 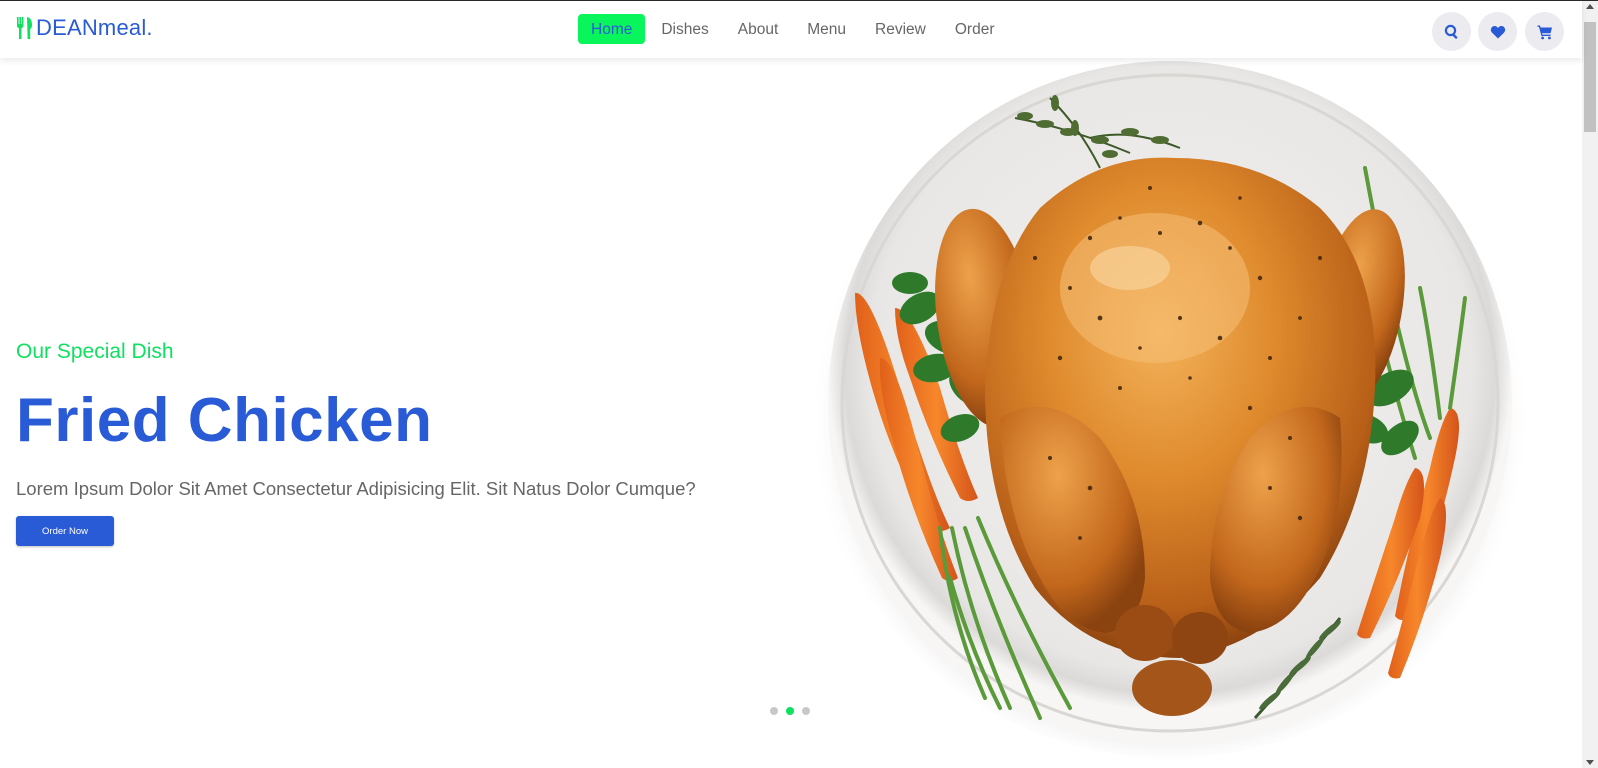 I want to click on scroll-thumb, so click(x=1590, y=77).